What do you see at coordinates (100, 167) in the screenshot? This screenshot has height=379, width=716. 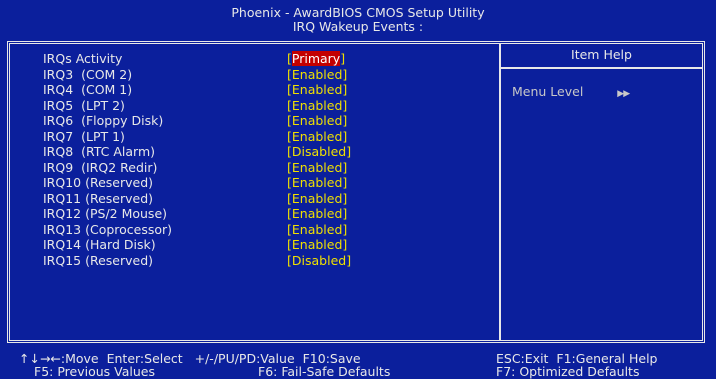 I see `setting-label: IRQ9 (IRQ2 Redir)` at bounding box center [100, 167].